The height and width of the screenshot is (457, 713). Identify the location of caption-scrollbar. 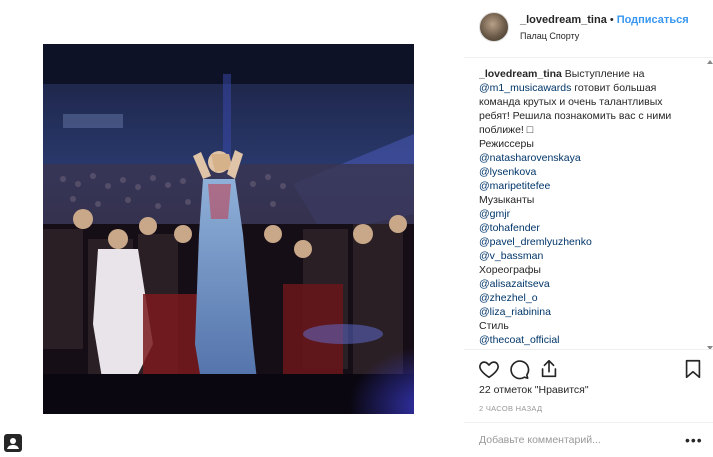
(710, 205).